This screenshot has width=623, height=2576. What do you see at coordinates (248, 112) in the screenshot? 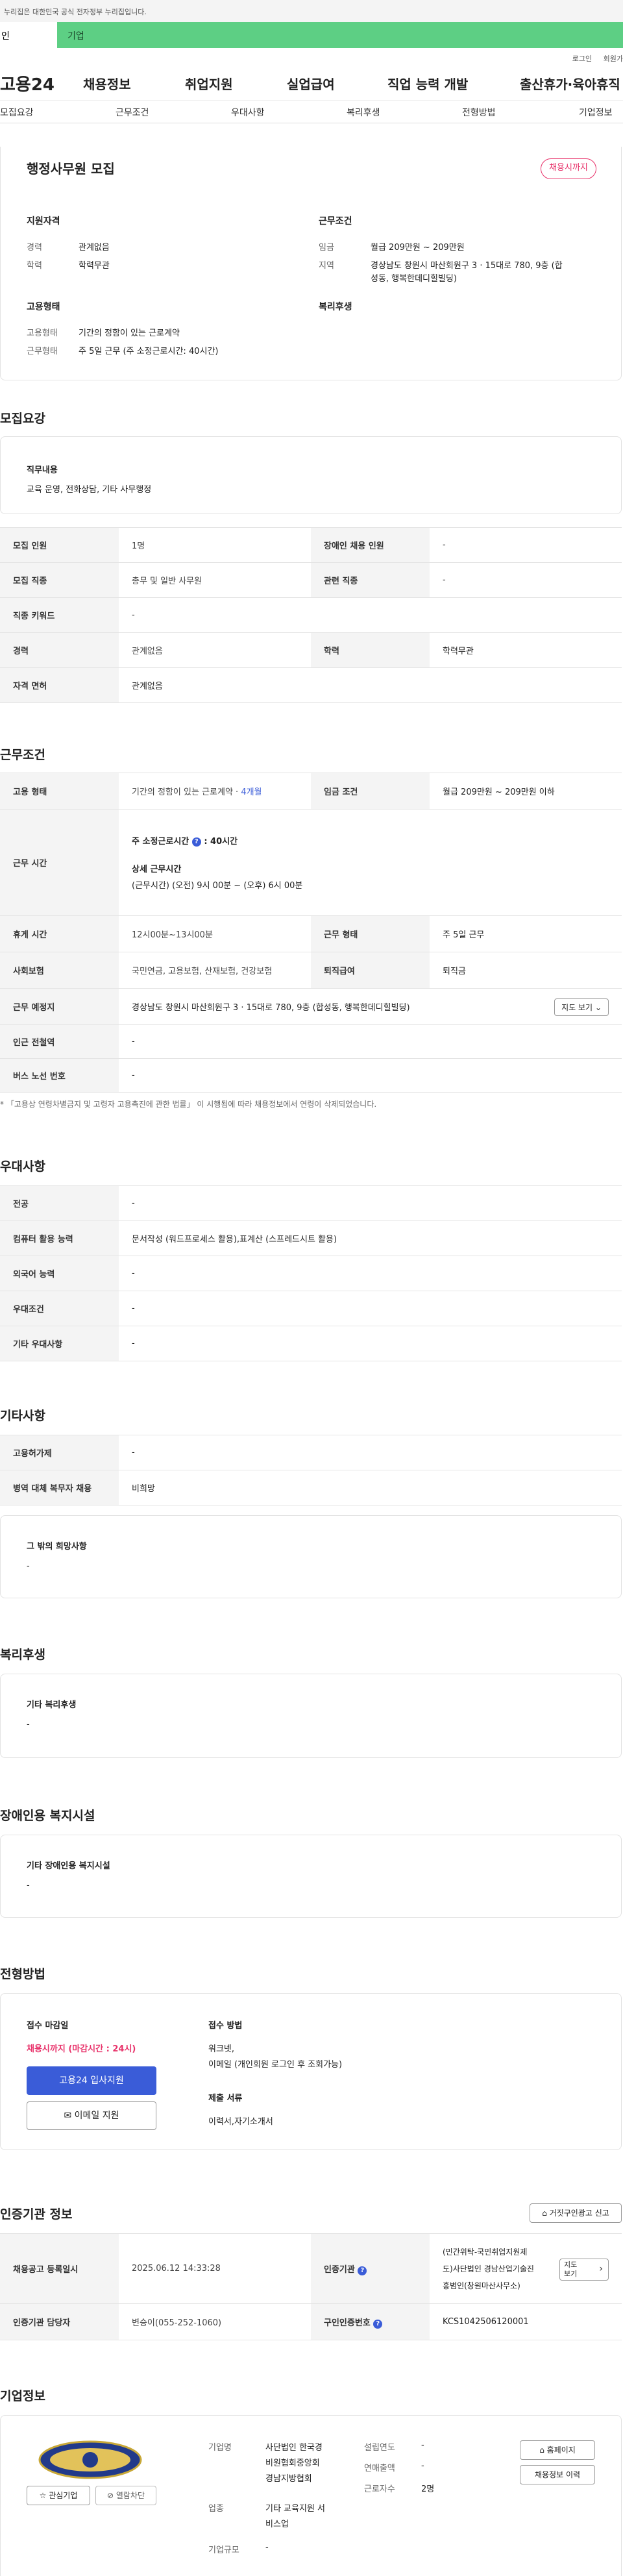
I see `tab-prefer: 우대사항` at bounding box center [248, 112].